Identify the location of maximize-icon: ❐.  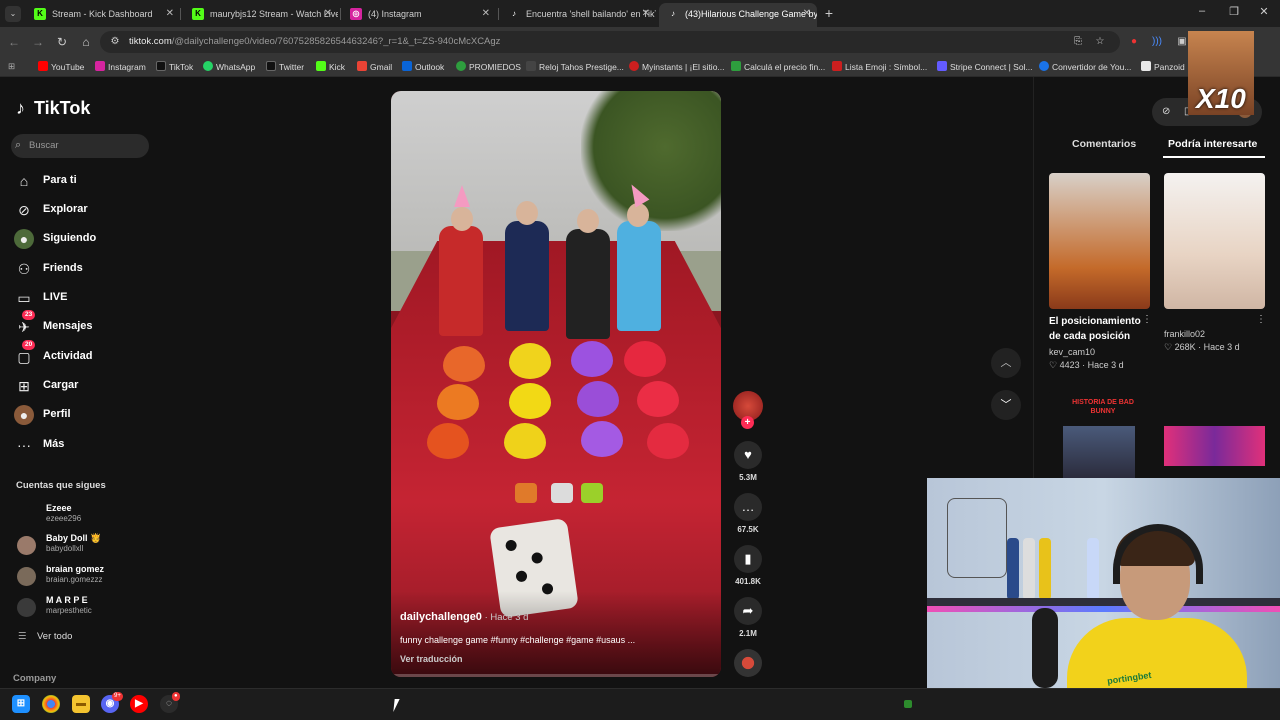
(1234, 11).